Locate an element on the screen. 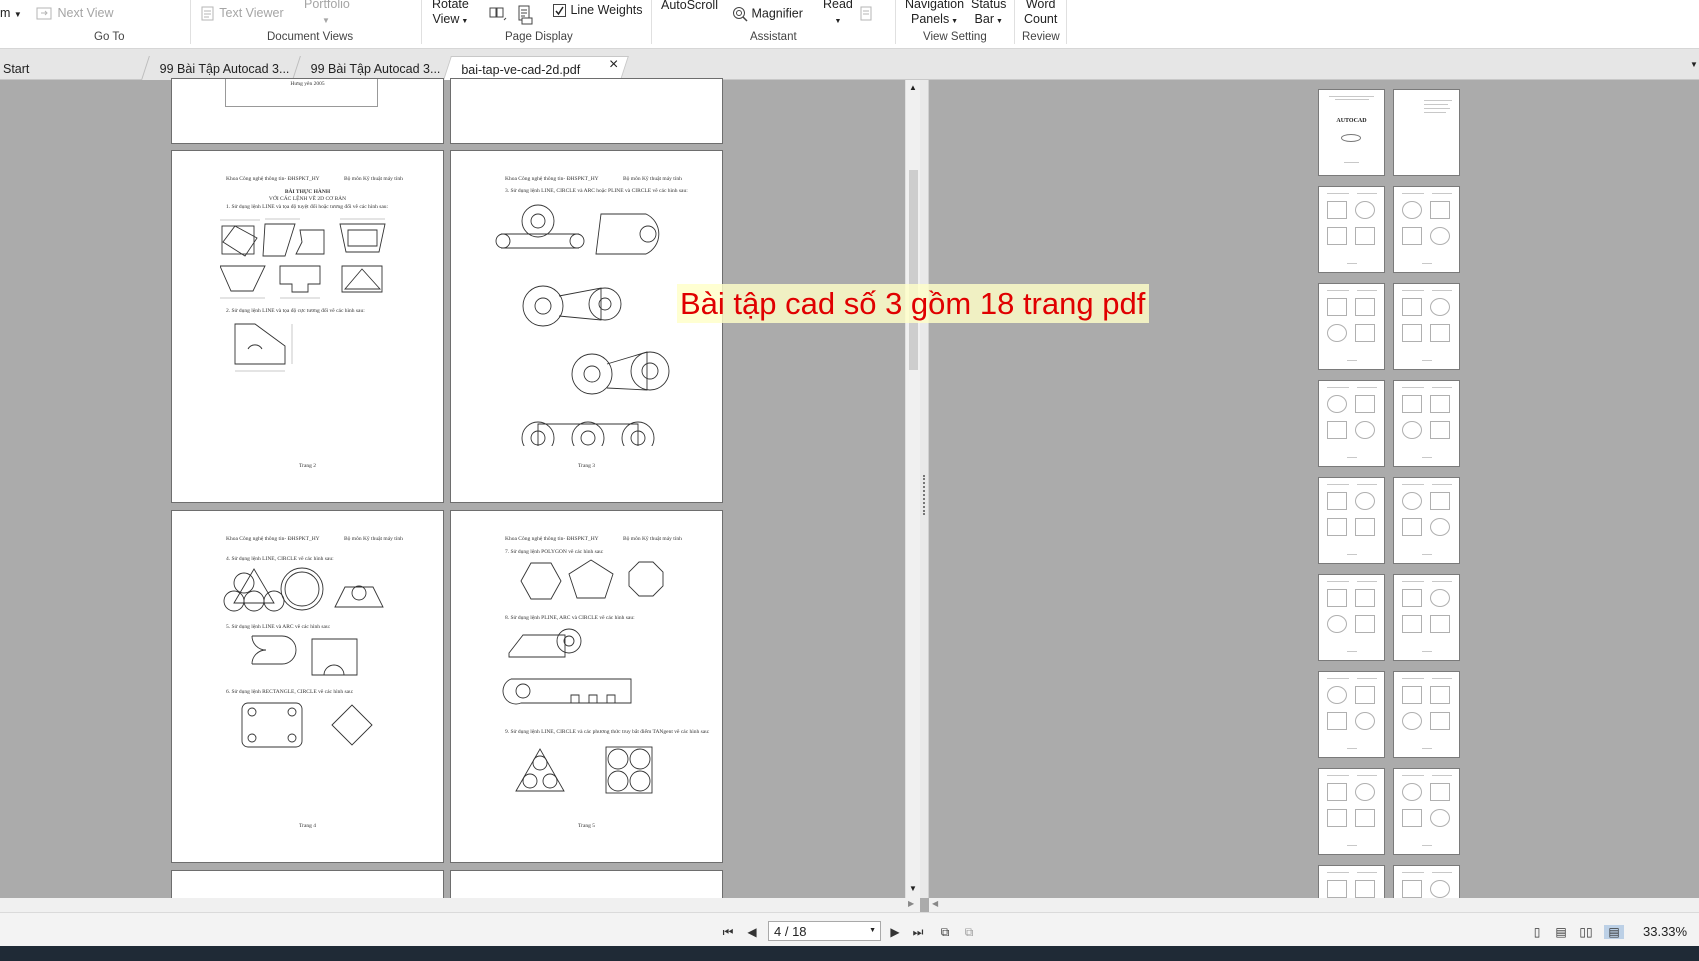 The height and width of the screenshot is (961, 1699). scrollbar-thumb is located at coordinates (913, 270).